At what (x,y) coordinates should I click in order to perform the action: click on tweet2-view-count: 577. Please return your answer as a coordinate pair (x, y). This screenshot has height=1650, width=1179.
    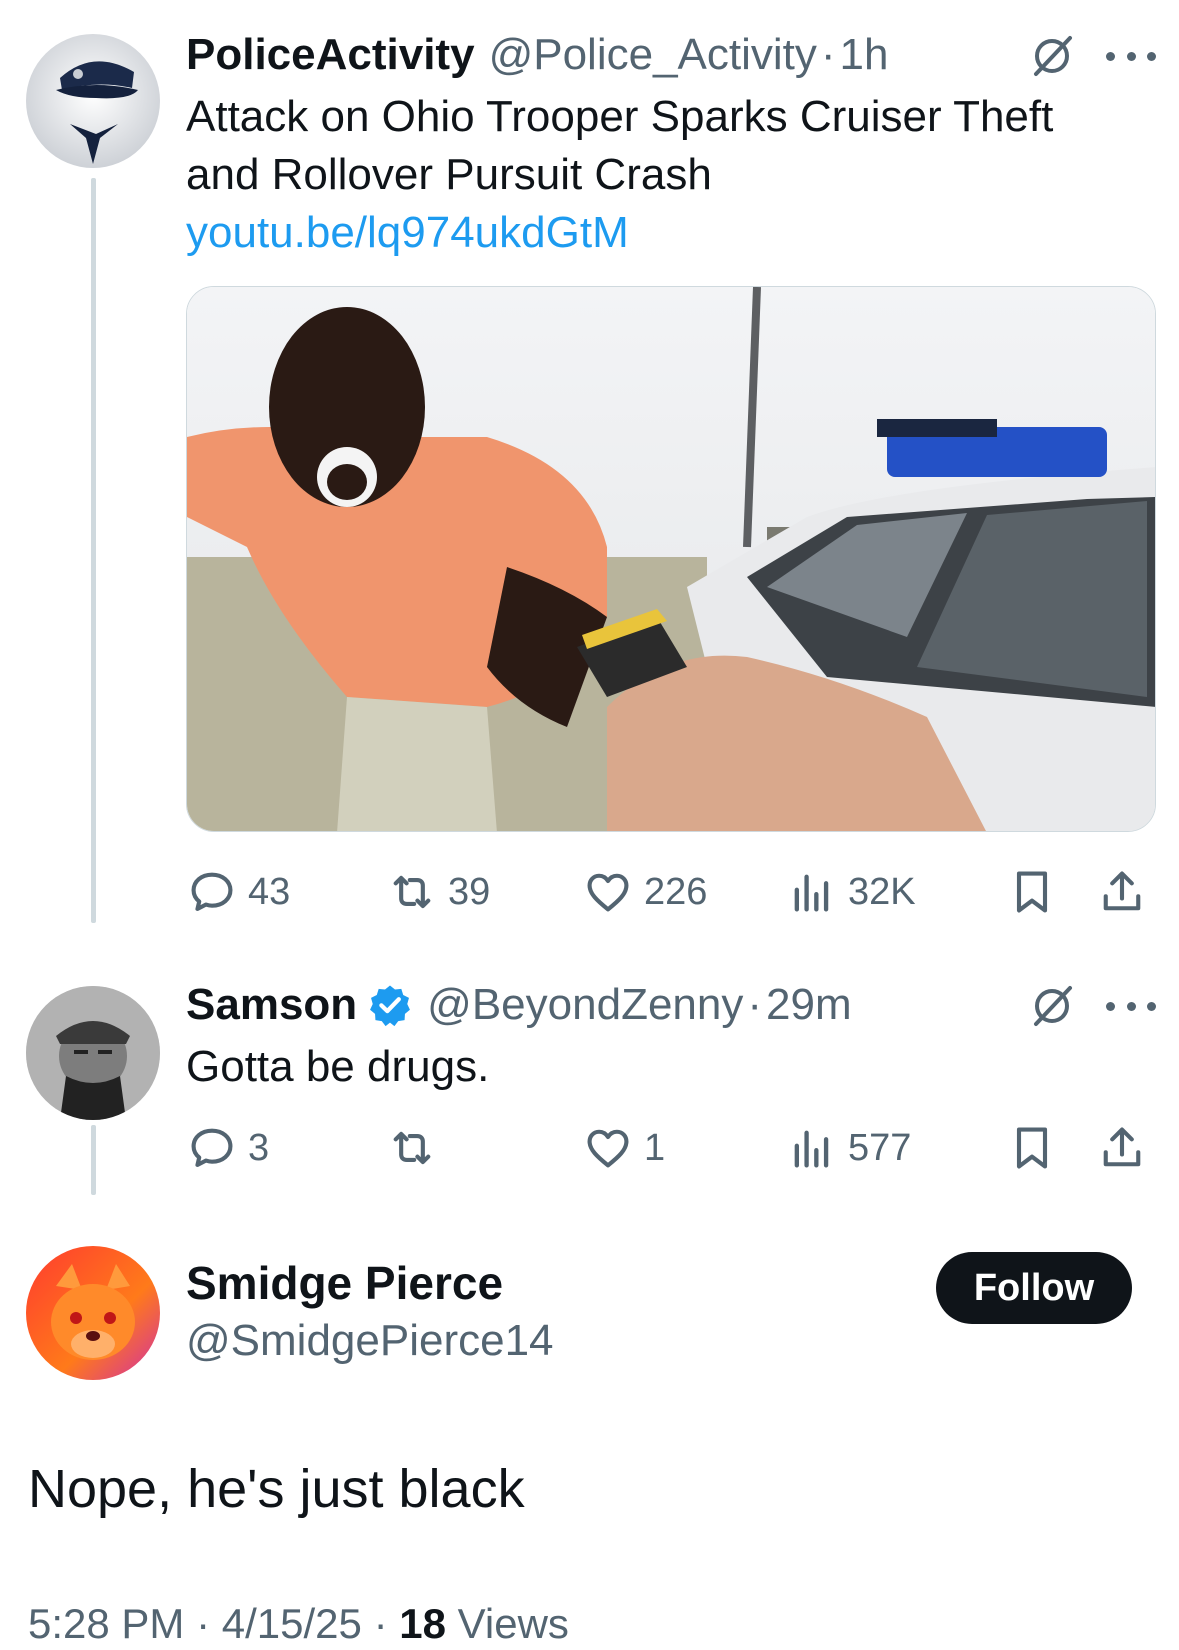
    Looking at the image, I should click on (880, 1147).